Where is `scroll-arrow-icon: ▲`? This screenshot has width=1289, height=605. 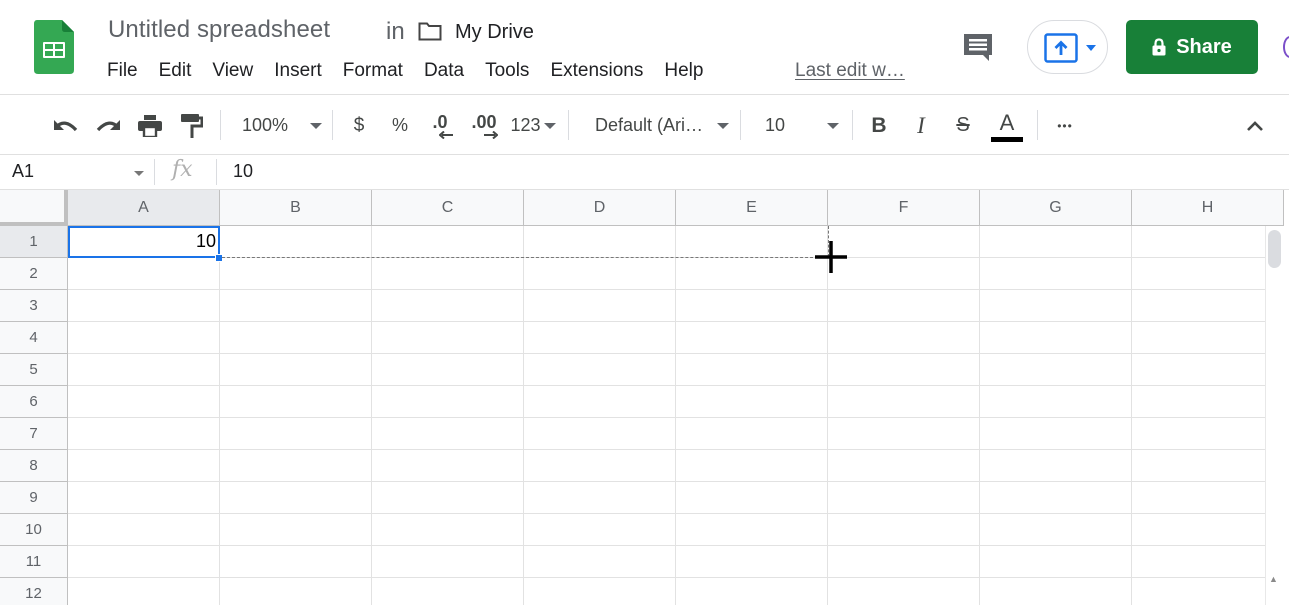
scroll-arrow-icon: ▲ is located at coordinates (1273, 579).